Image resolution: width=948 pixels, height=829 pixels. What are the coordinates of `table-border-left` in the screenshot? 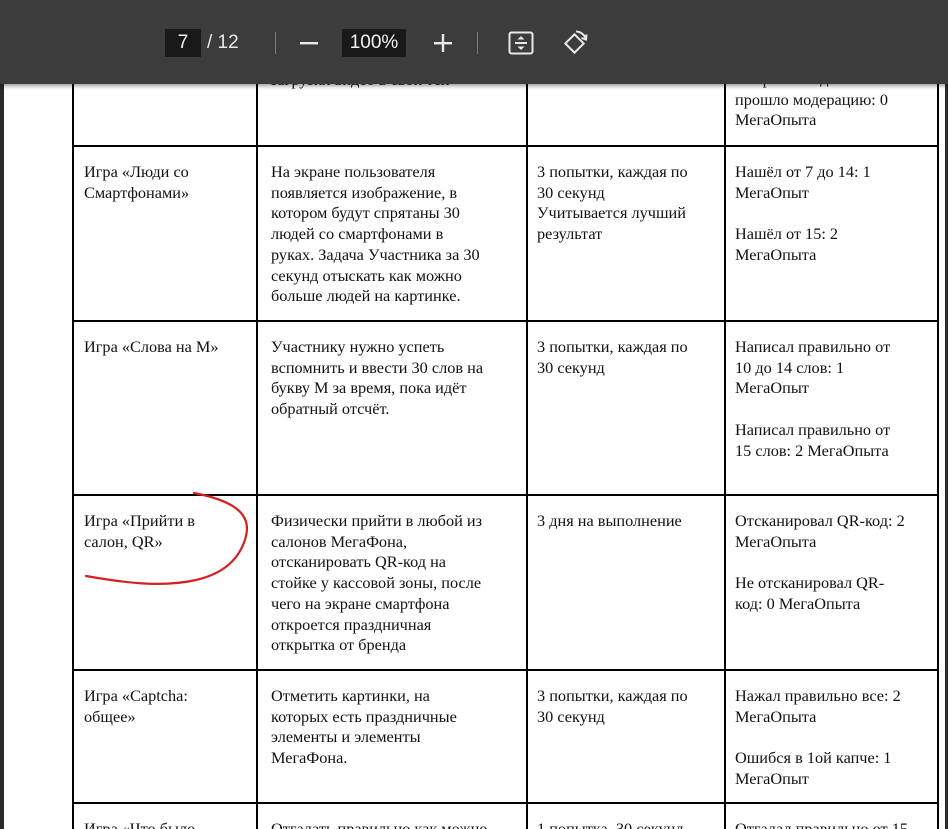 It's located at (73, 456).